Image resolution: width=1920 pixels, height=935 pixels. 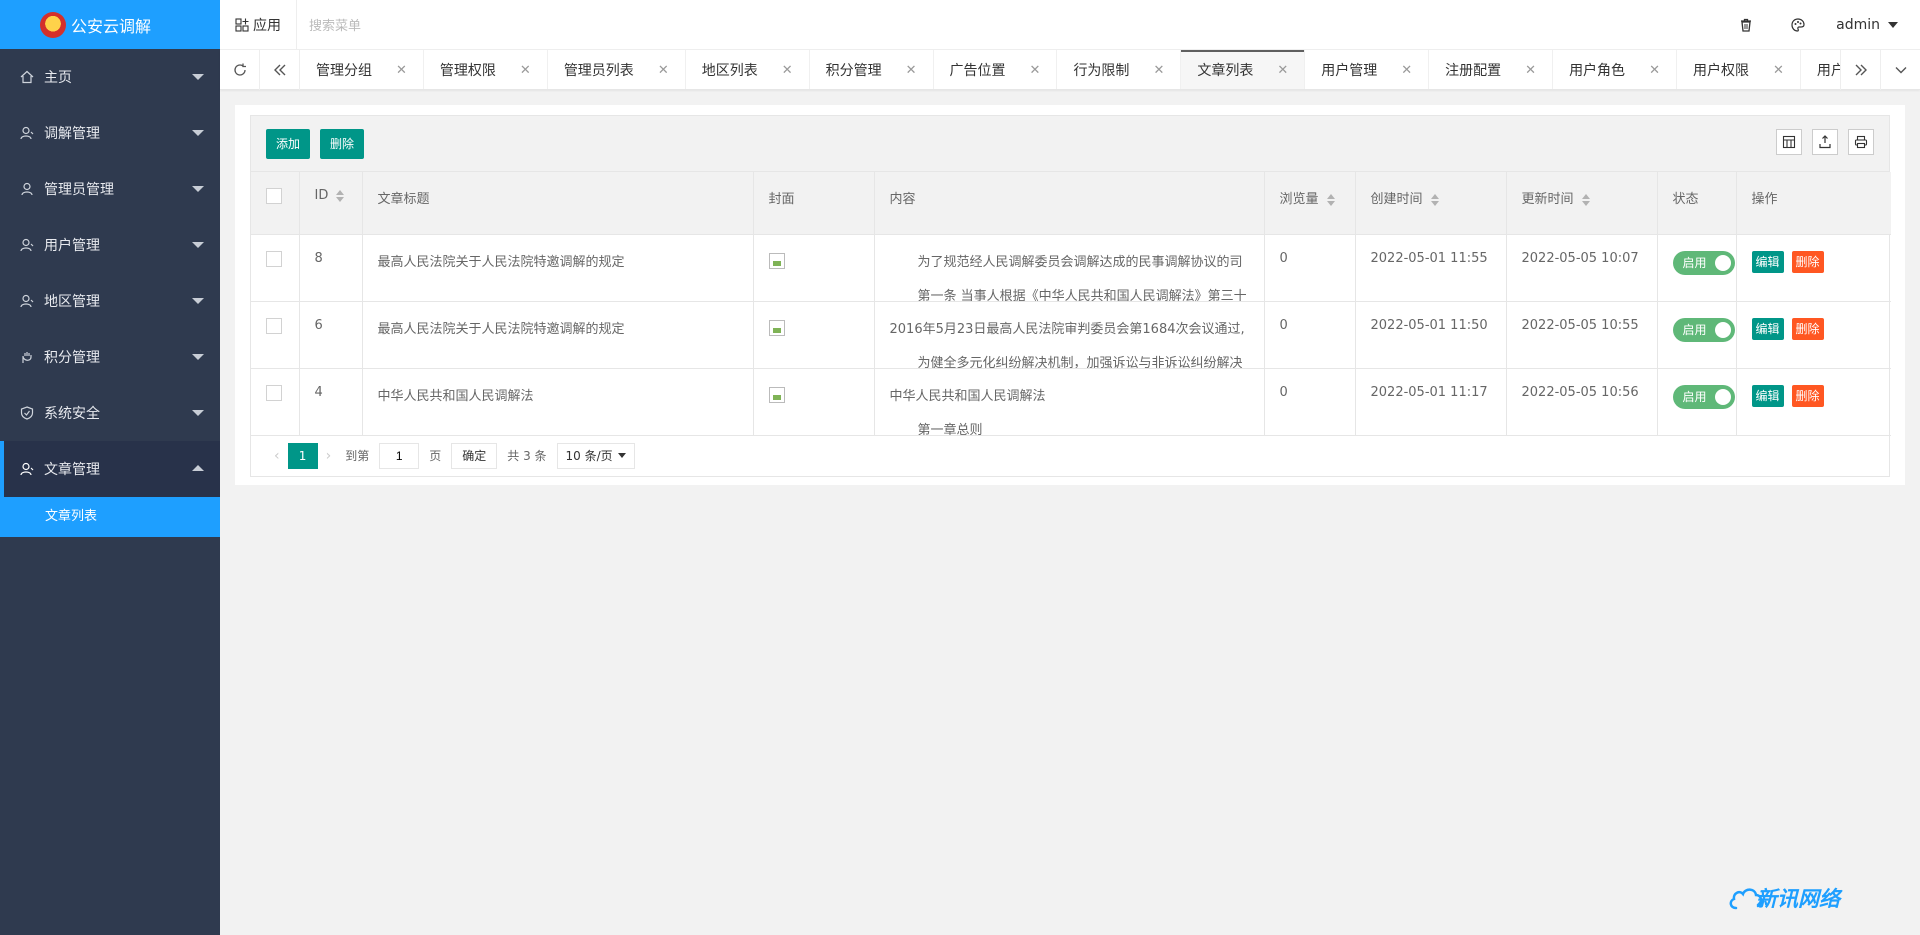 I want to click on tab-region-list: 地区列表 ✕, so click(x=748, y=69).